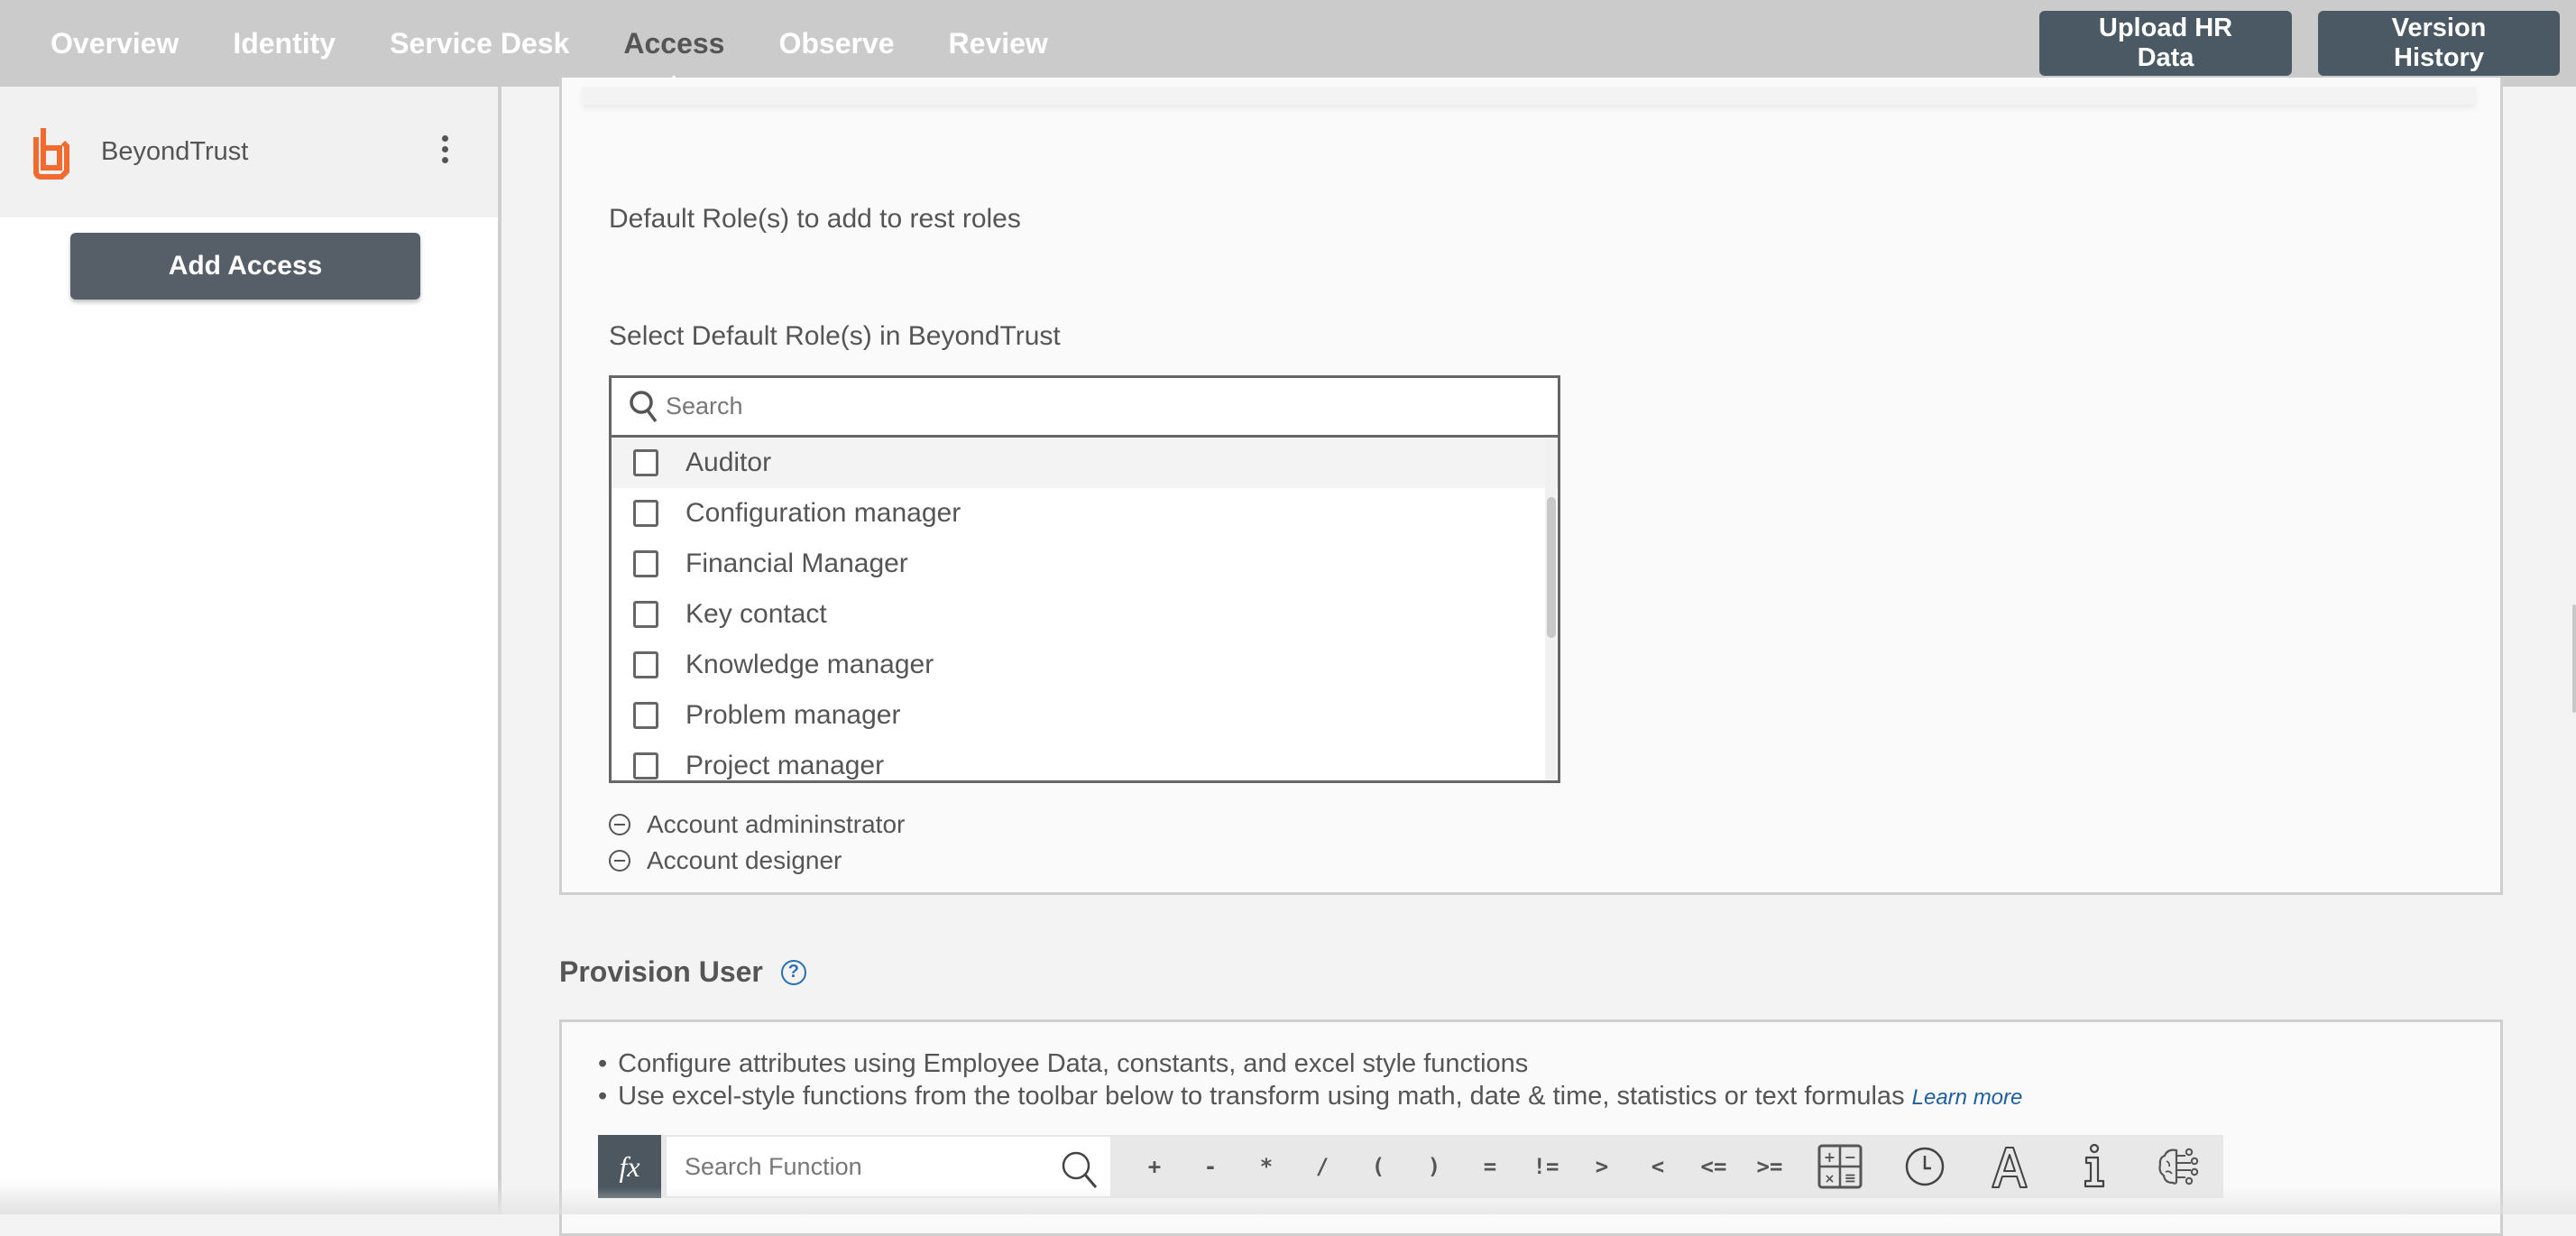 The width and height of the screenshot is (2576, 1236). What do you see at coordinates (51, 153) in the screenshot?
I see `beyondtrust-logo-icon` at bounding box center [51, 153].